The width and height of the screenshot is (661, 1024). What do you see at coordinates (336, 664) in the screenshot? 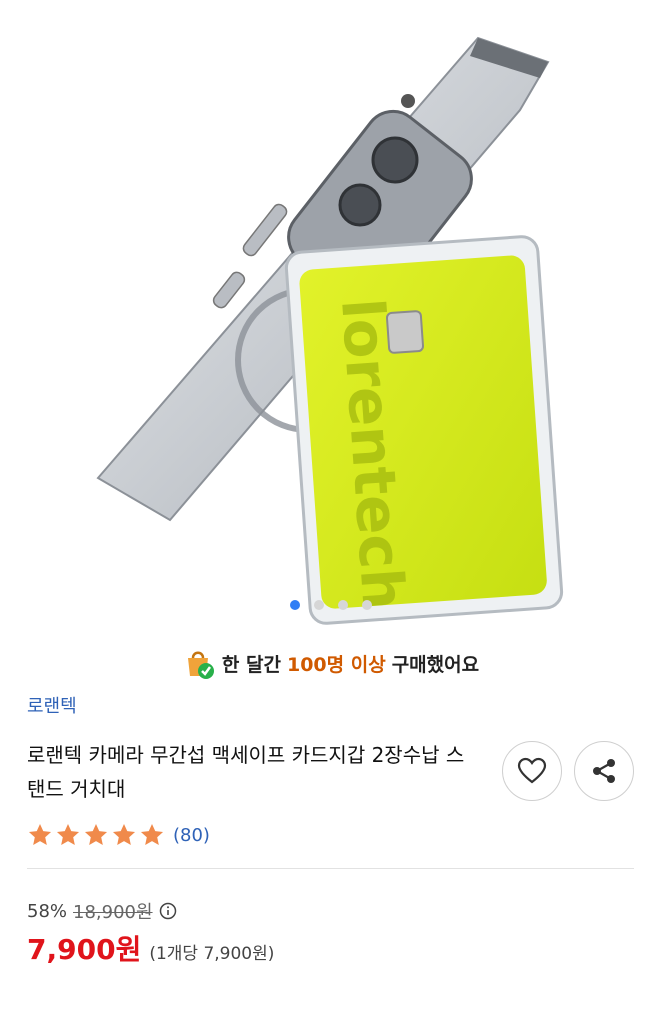
I see `badge-highlight: 100명 이상` at bounding box center [336, 664].